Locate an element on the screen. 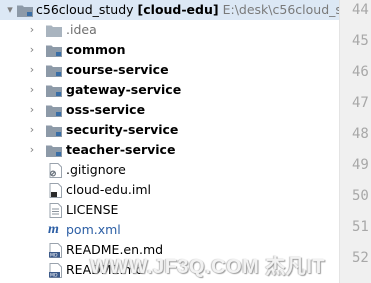 The height and width of the screenshot is (283, 371). tree-item-common: › common is located at coordinates (169, 50).